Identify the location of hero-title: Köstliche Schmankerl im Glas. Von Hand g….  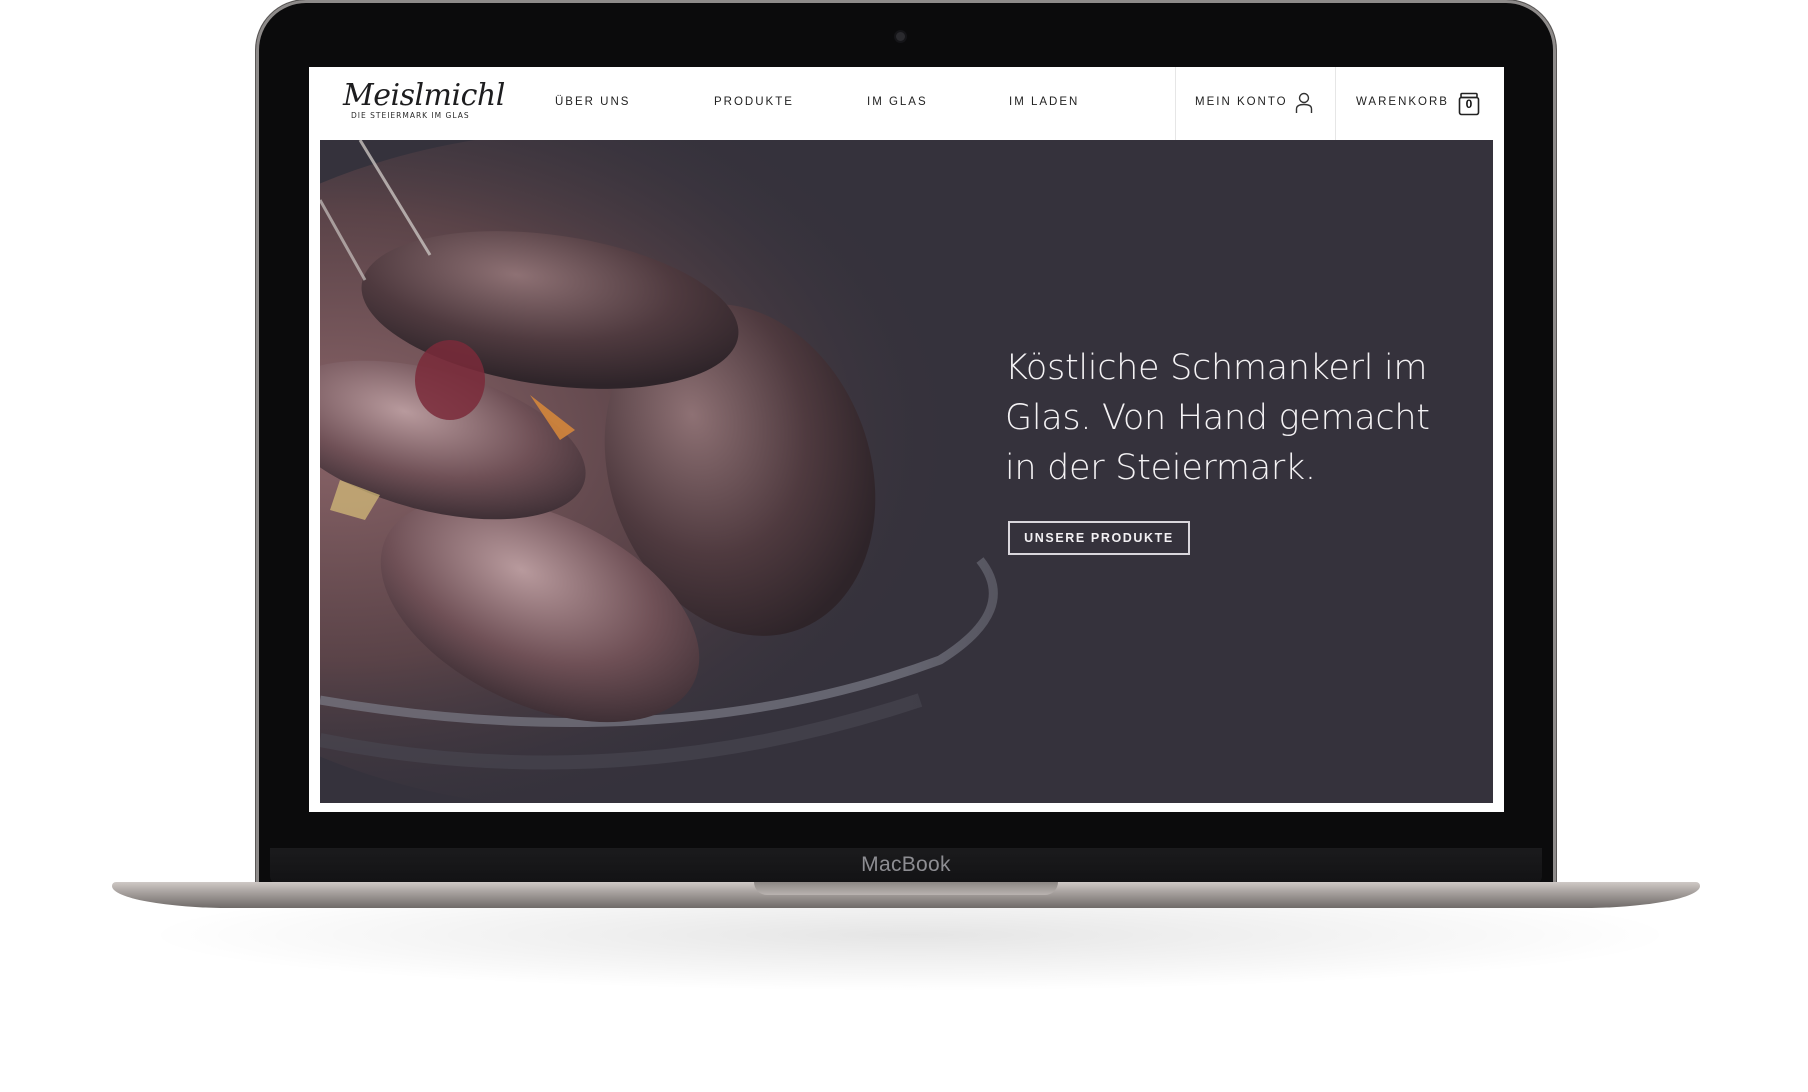
(1217, 418).